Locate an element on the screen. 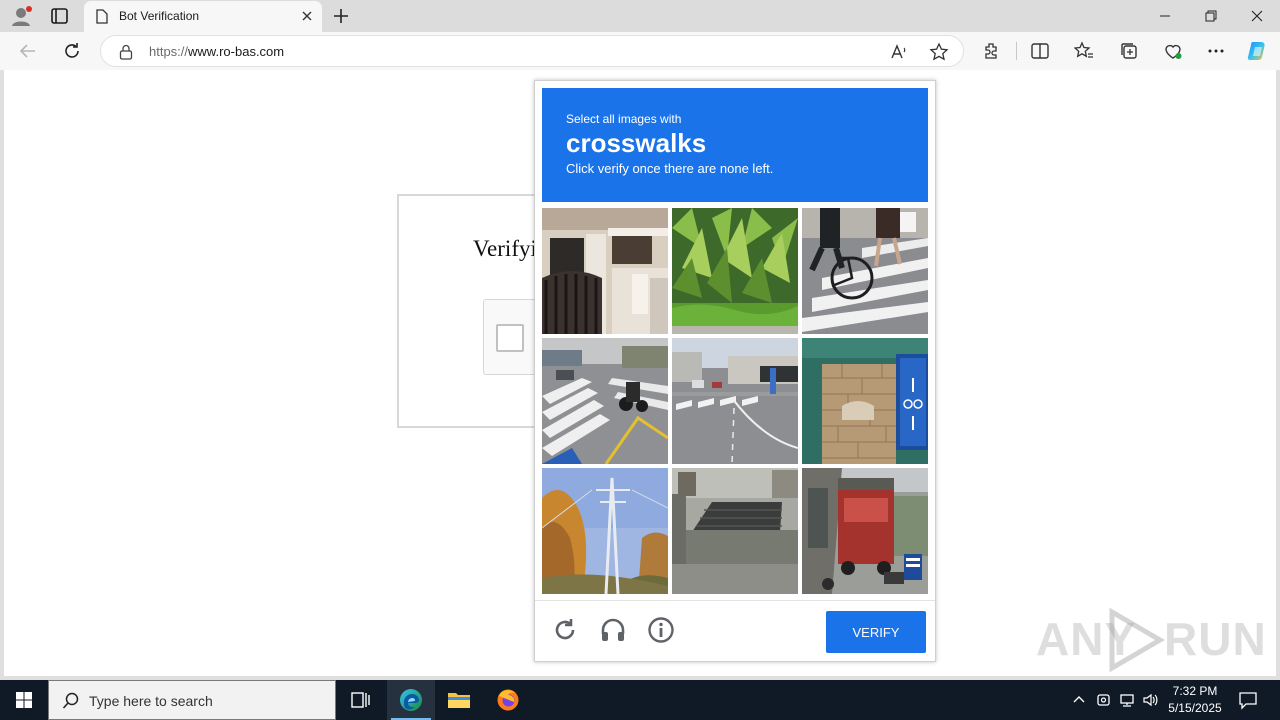 Image resolution: width=1280 pixels, height=720 pixels. browser-toolbar: https://www.ro-bas.com is located at coordinates (640, 51).